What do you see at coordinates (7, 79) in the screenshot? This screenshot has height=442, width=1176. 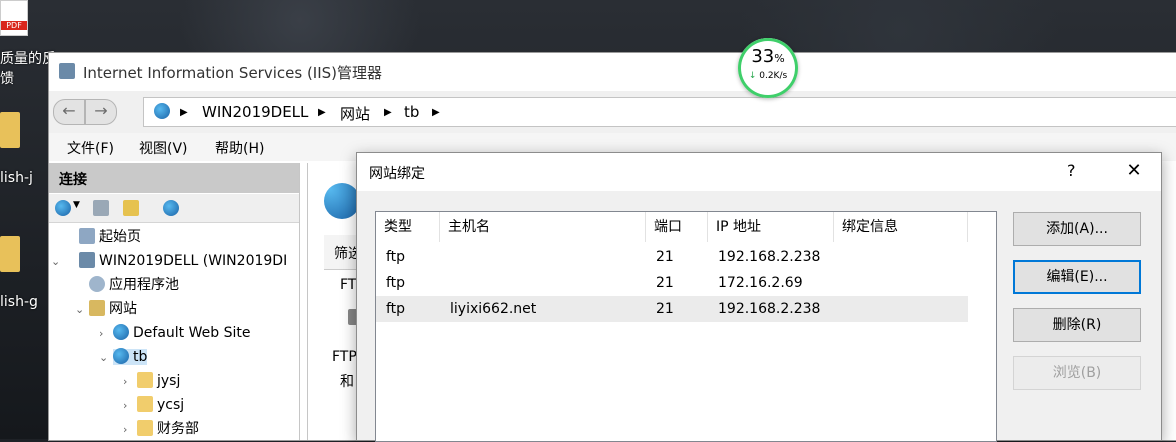 I see `desktop-item-label: 馈` at bounding box center [7, 79].